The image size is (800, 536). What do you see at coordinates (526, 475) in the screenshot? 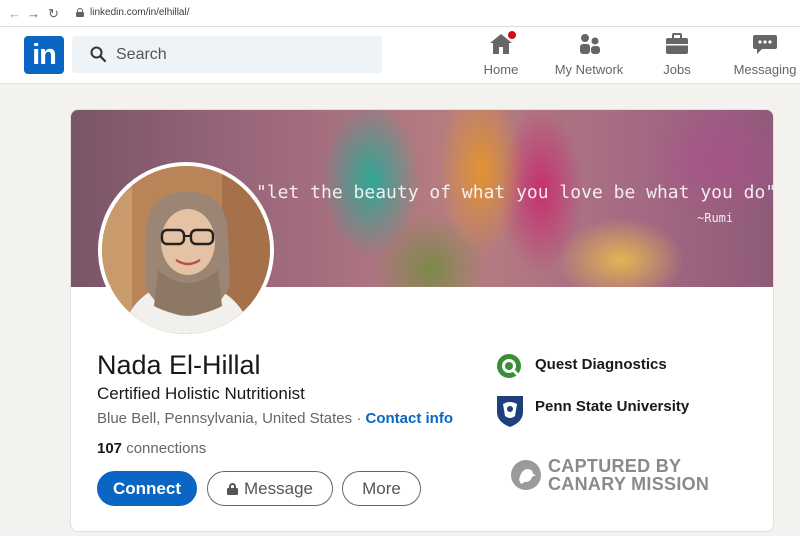
I see `canary-logo-icon` at bounding box center [526, 475].